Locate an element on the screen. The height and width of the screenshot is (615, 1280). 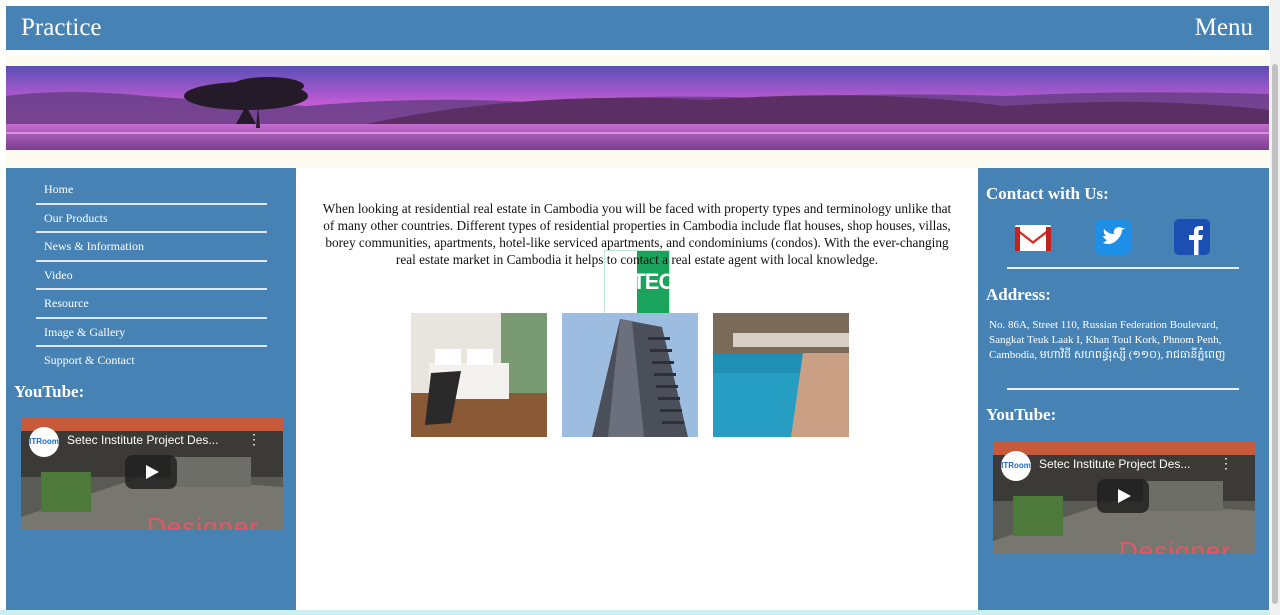
vertical-scrollbar is located at coordinates (1275, 307).